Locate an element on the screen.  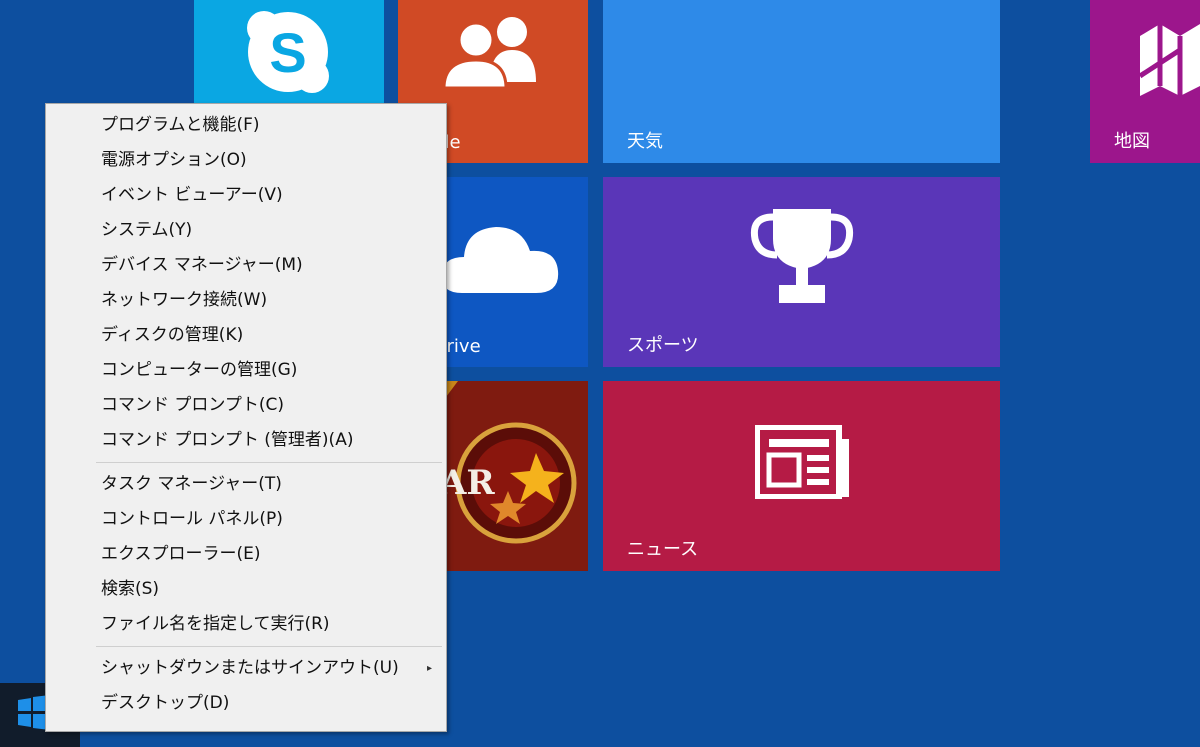
menu-item-disk-management: ディスクの管理(K) is located at coordinates (246, 335).